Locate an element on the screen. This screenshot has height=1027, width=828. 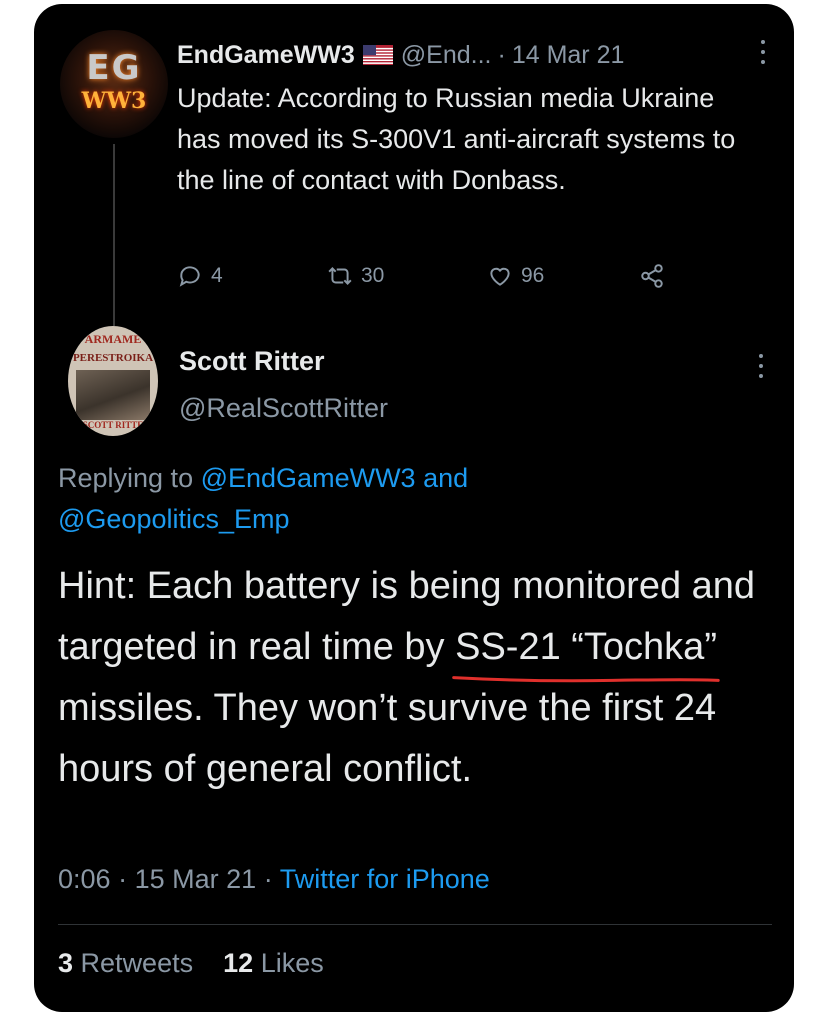
reply-display-name: Scott Ritter is located at coordinates (252, 361).